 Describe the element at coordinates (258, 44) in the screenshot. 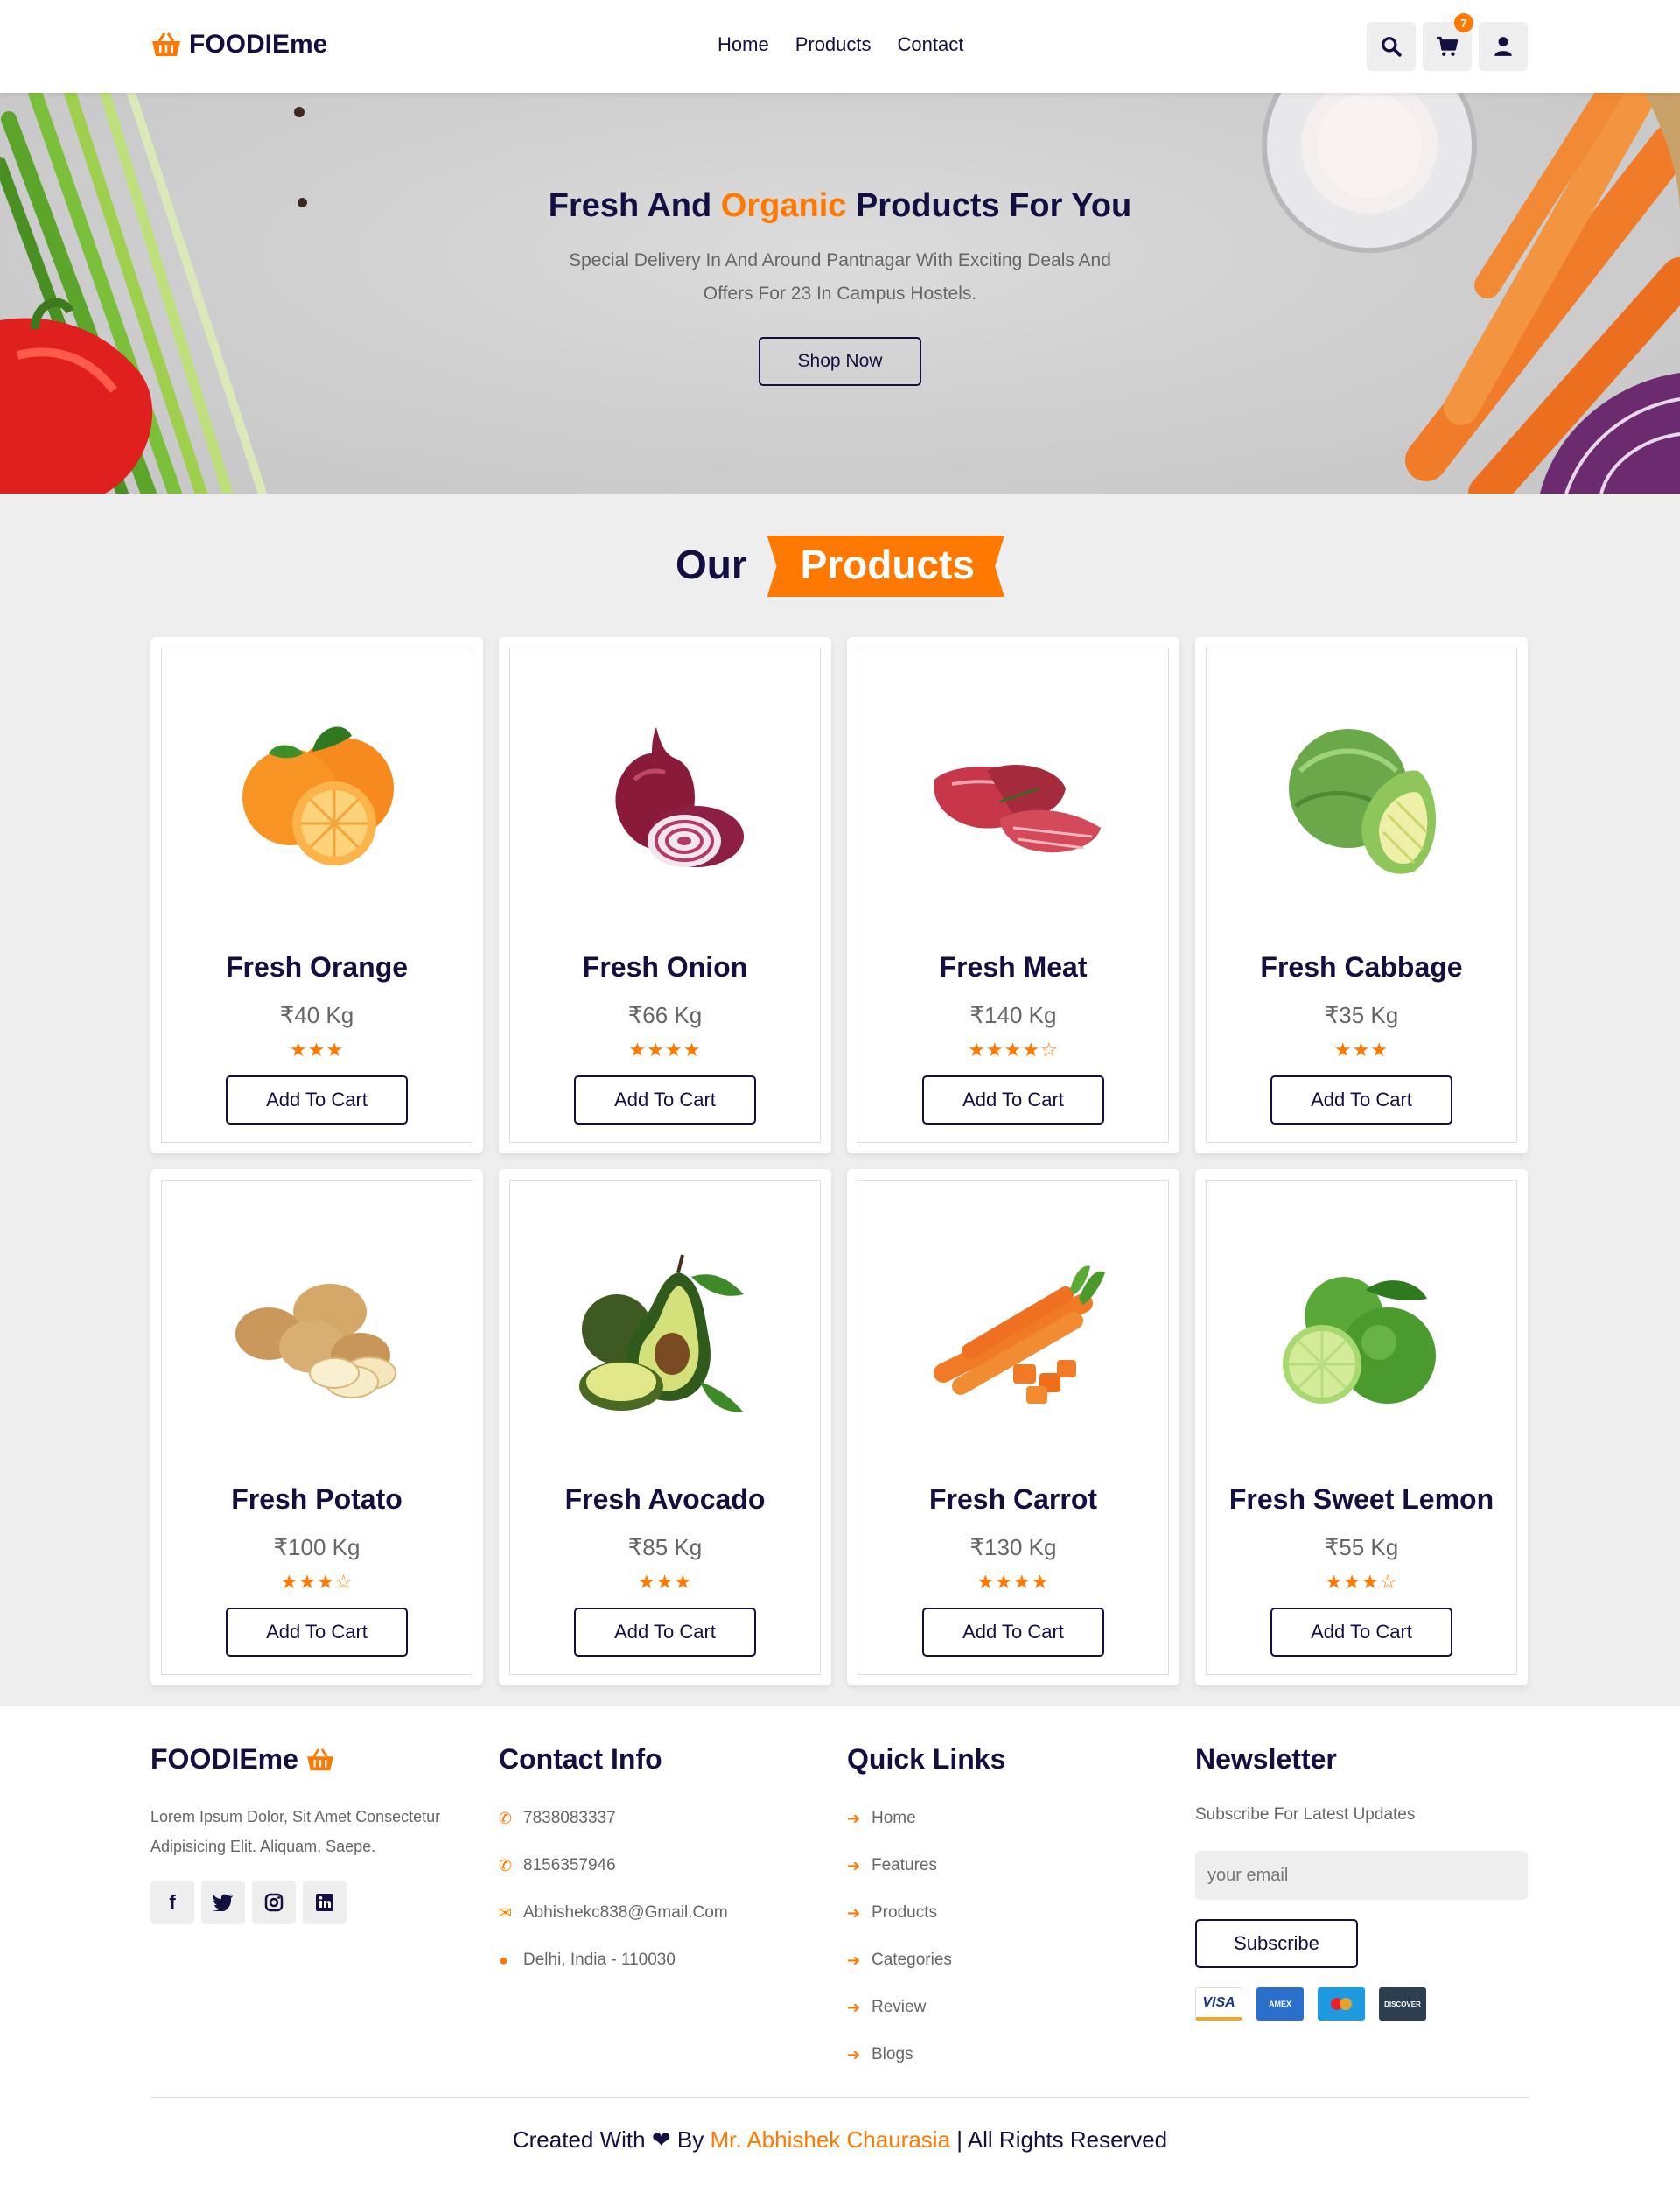

I see `brand-name: FOODIEme` at that location.